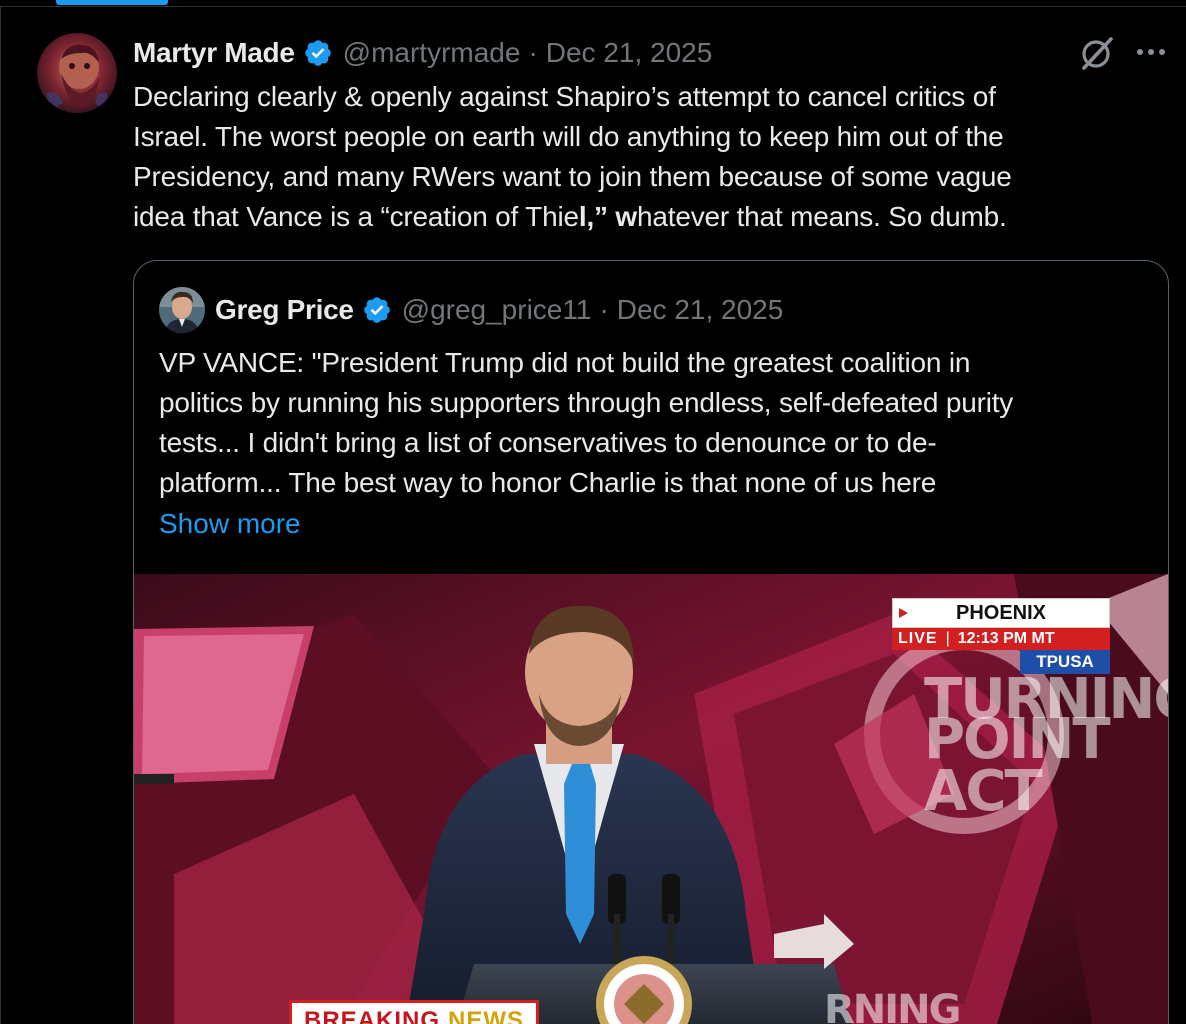 This screenshot has height=1024, width=1186. I want to click on quote-author-avatar, so click(182, 310).